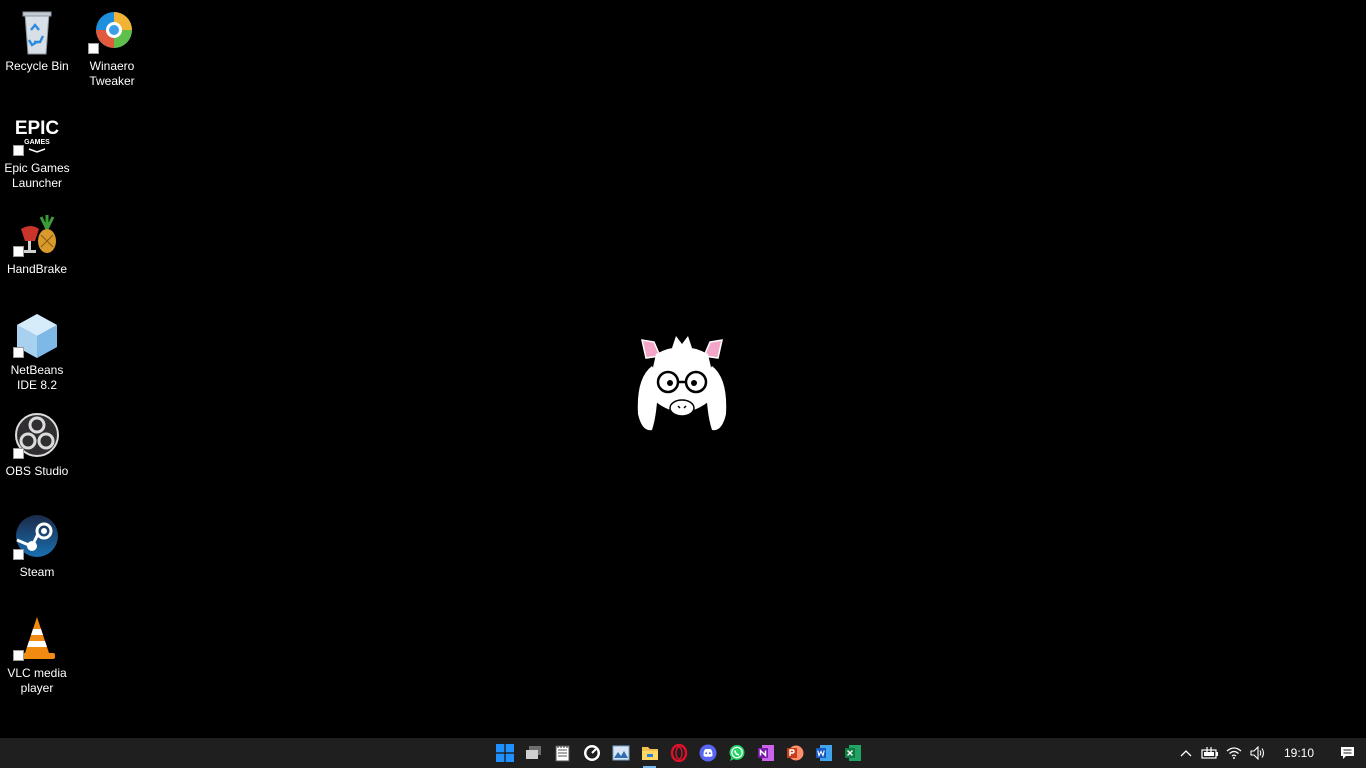 The width and height of the screenshot is (1366, 768). I want to click on photos-button, so click(620, 753).